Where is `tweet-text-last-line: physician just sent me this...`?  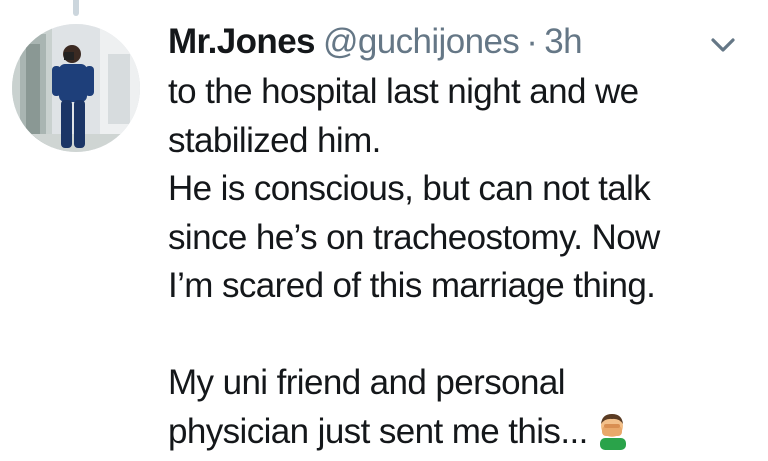
tweet-text-last-line: physician just sent me this... is located at coordinates (448, 432).